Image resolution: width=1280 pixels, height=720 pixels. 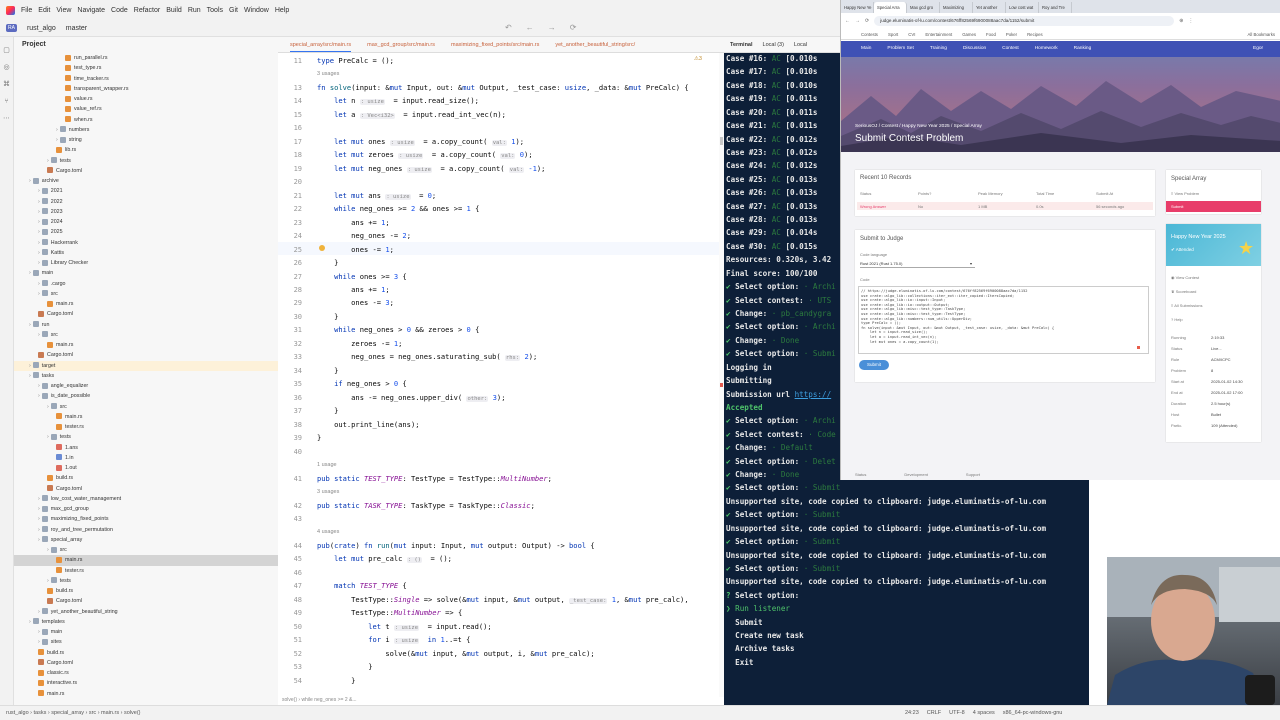 What do you see at coordinates (146, 591) in the screenshot?
I see `file-item: build.rs` at bounding box center [146, 591].